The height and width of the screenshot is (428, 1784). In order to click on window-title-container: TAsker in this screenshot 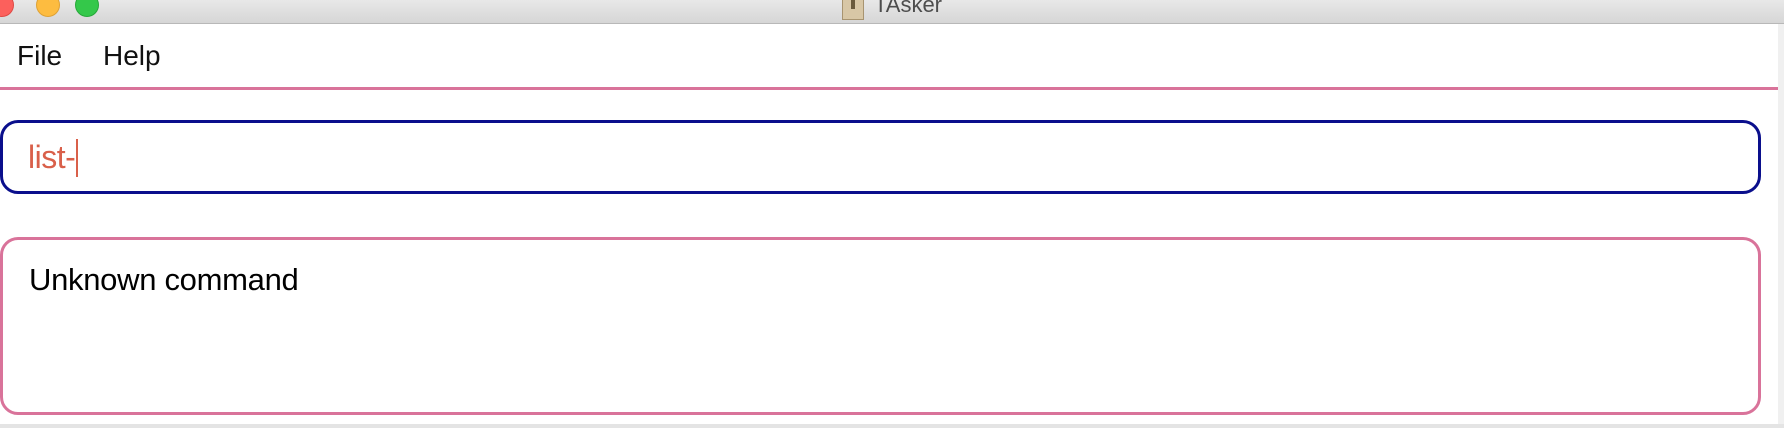, I will do `click(892, 10)`.